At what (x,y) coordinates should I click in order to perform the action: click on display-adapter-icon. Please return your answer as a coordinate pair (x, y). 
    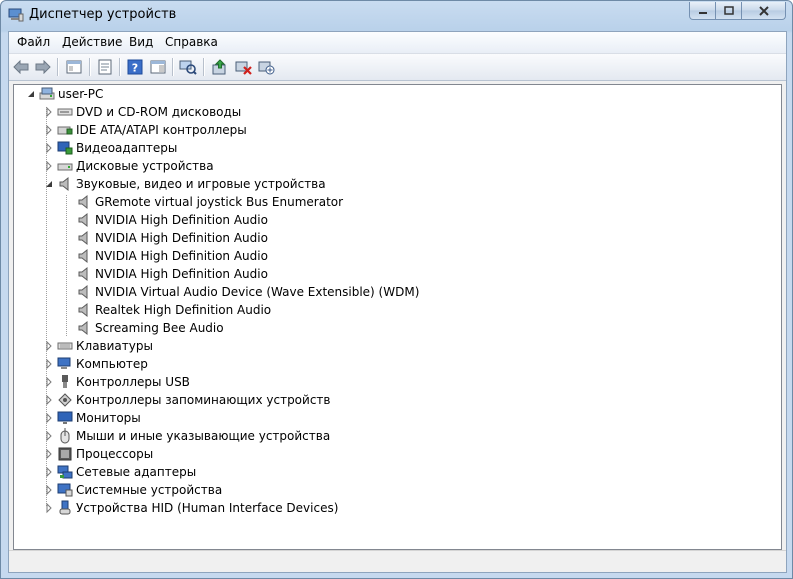
    Looking at the image, I should click on (65, 148).